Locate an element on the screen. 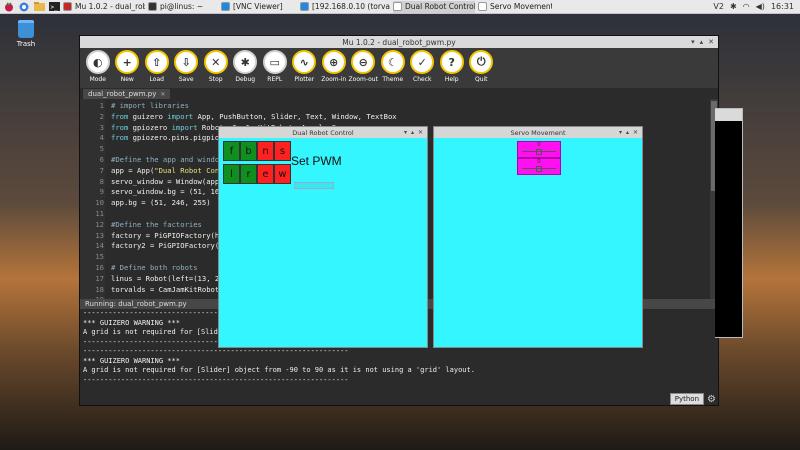  mu-title-bar: Mu 1.0.2 - dual_robot_pwm.py ▾ ▴ ✕ is located at coordinates (399, 42).